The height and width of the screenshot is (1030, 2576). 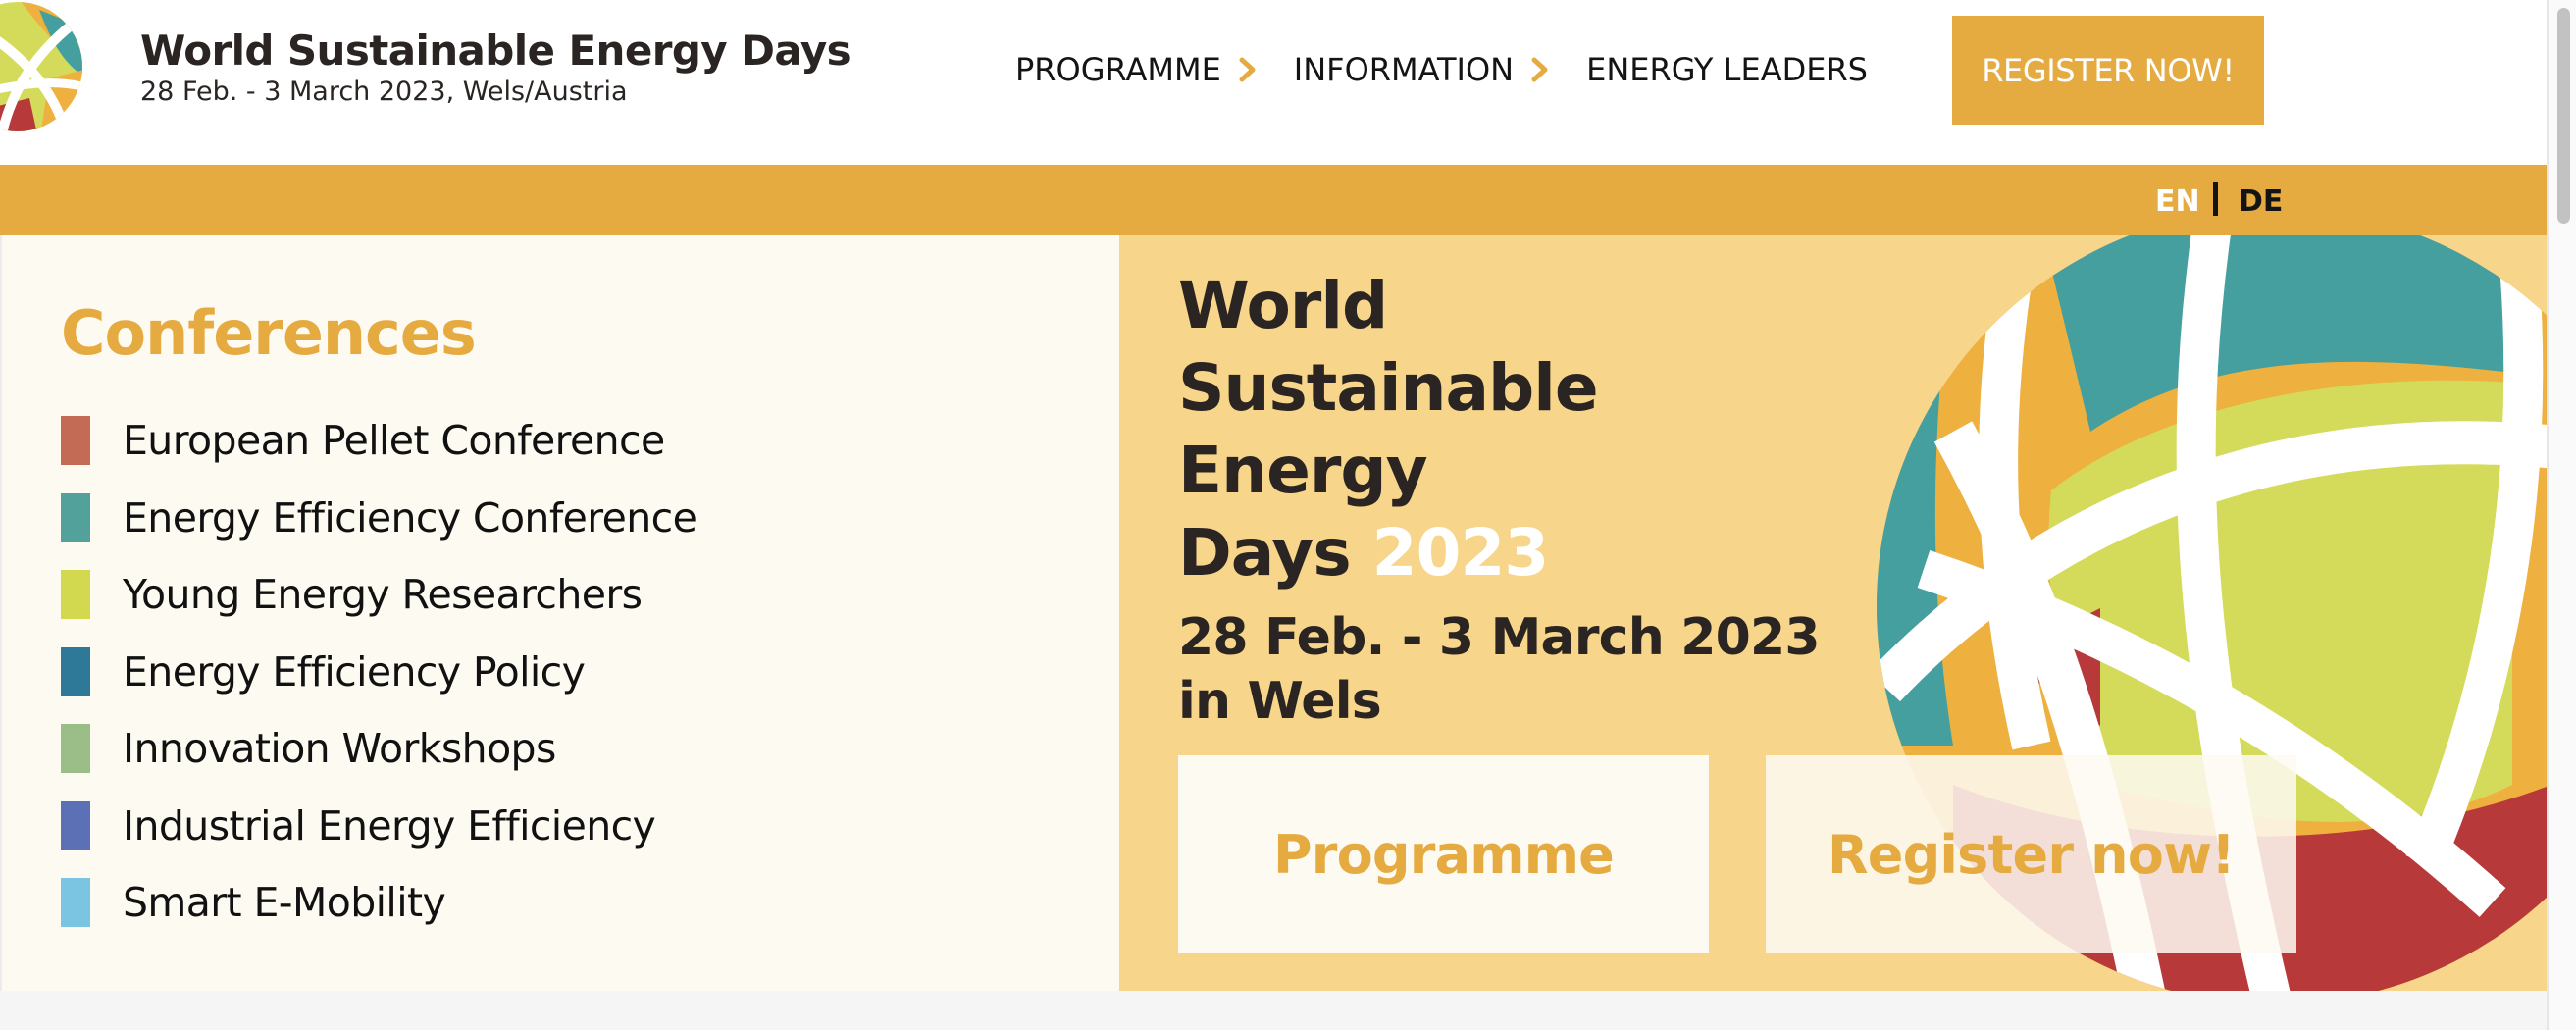 I want to click on conference-item-industrial-energy-efficiency: Industrial Energy Efficiency, so click(x=378, y=826).